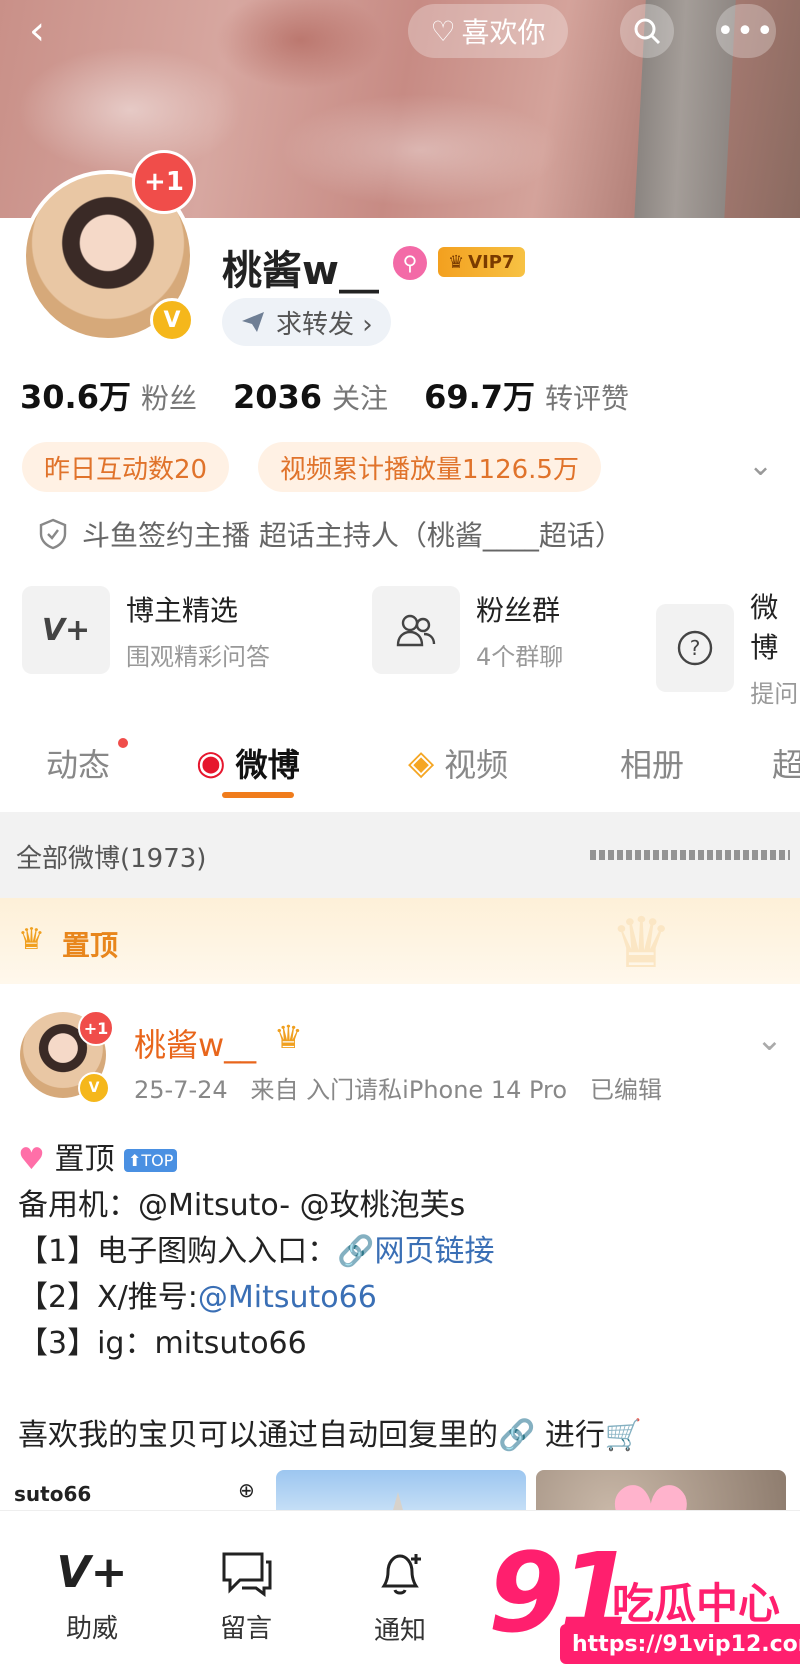 The width and height of the screenshot is (800, 1679). I want to click on vip-badge: ♛ VIP7, so click(481, 262).